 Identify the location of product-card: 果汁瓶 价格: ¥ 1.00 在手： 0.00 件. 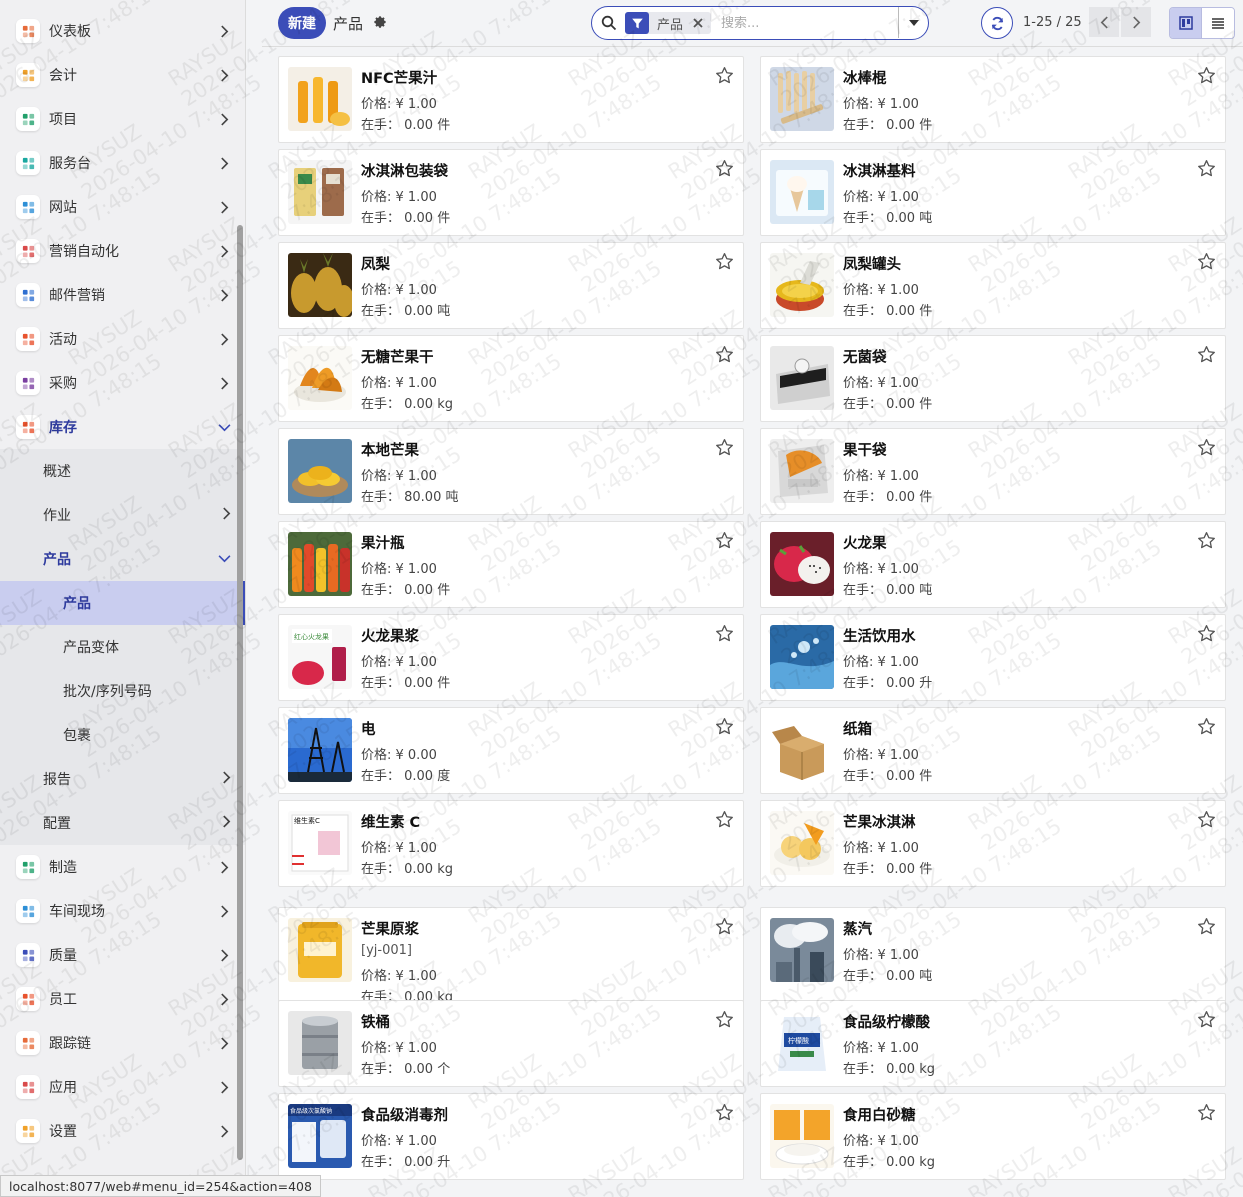
(511, 564).